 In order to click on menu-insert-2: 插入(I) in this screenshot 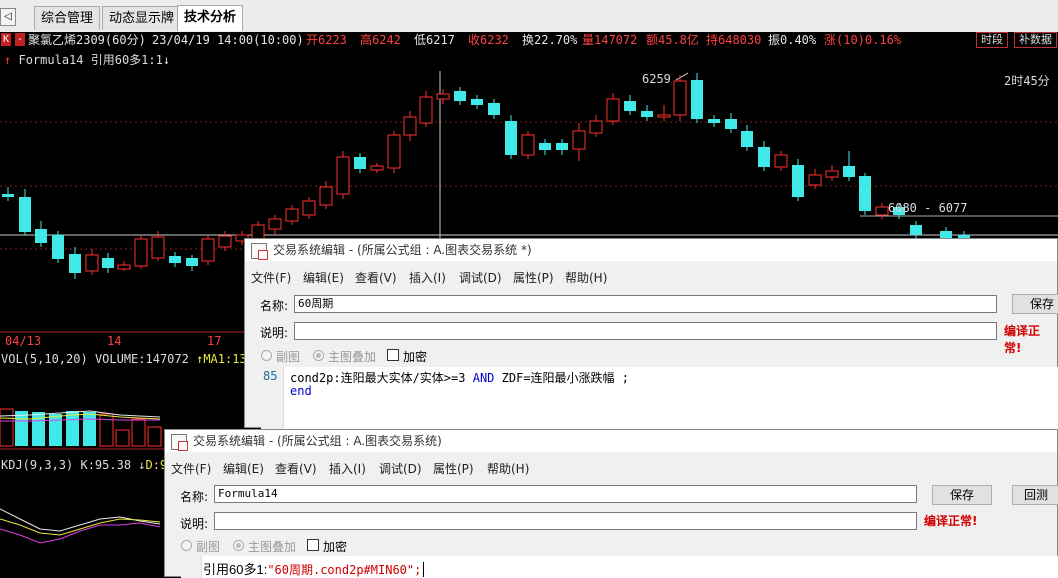, I will do `click(347, 468)`.